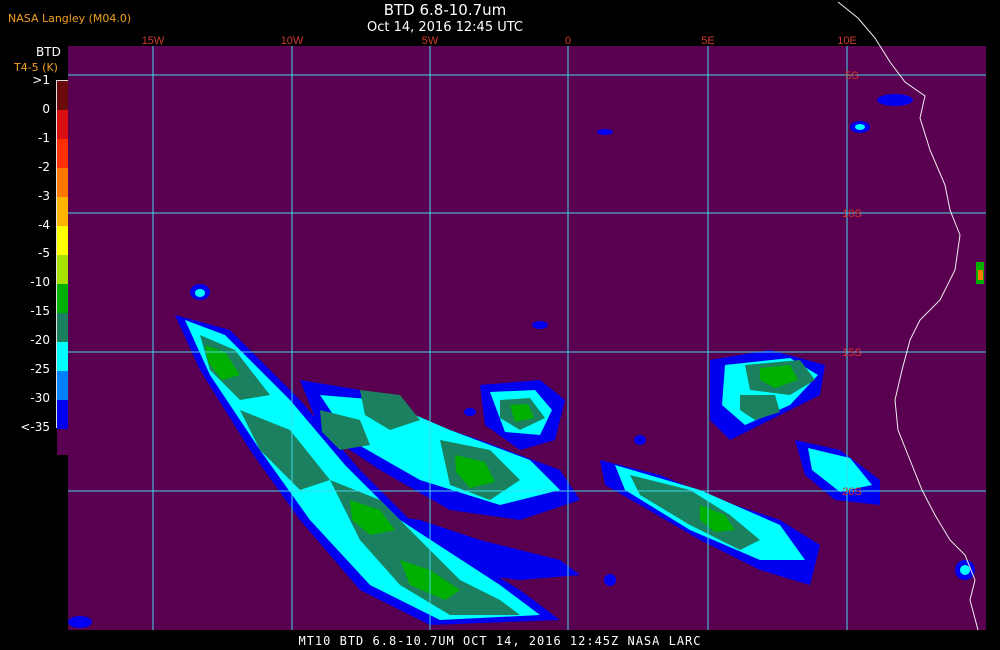  What do you see at coordinates (499, 41) in the screenshot?
I see `longitude-labels: 15W 10W 5W 0 5E 10E` at bounding box center [499, 41].